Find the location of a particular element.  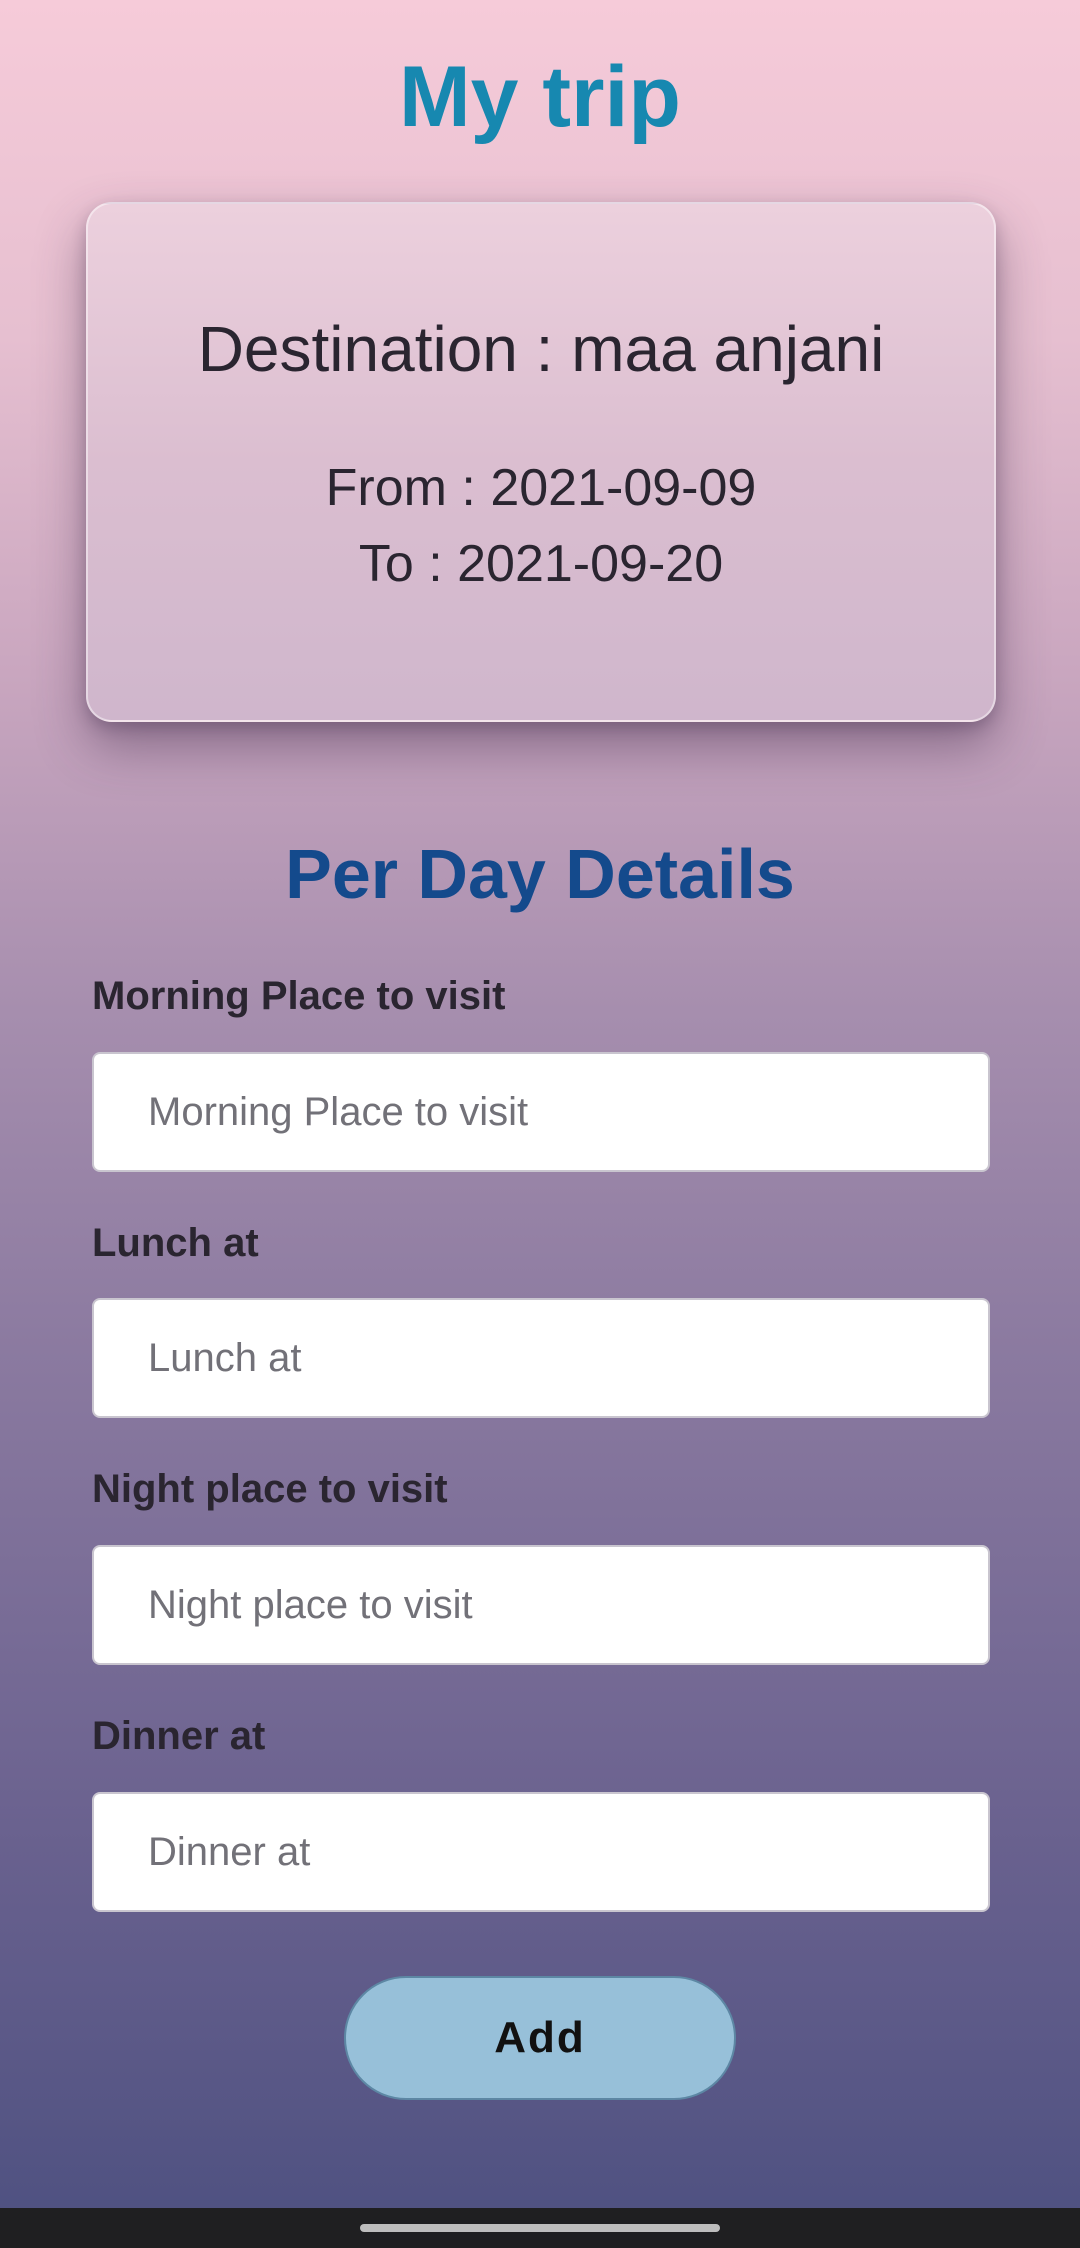

morning-place-label: Morning Place to visit is located at coordinates (299, 996).